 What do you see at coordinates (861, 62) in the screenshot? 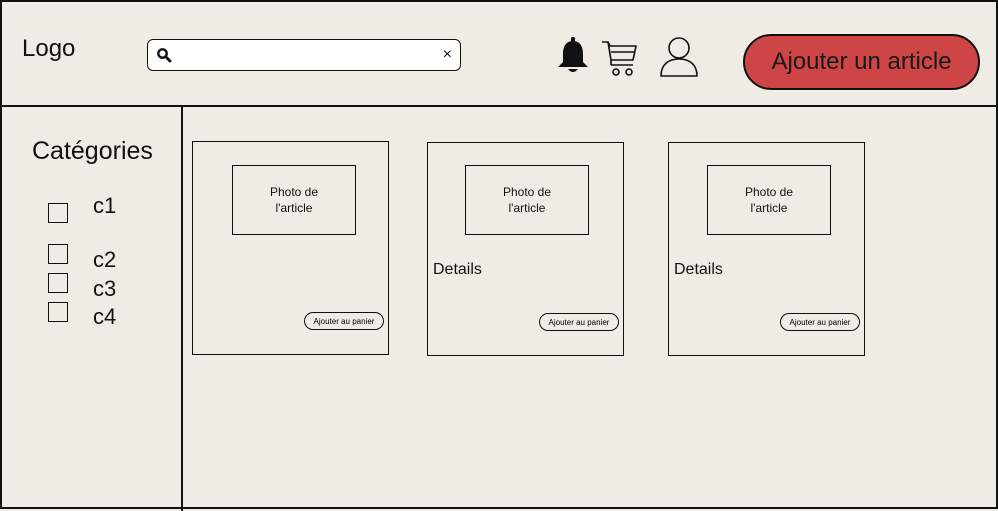
I see `add-article-button: Ajouter un article` at bounding box center [861, 62].